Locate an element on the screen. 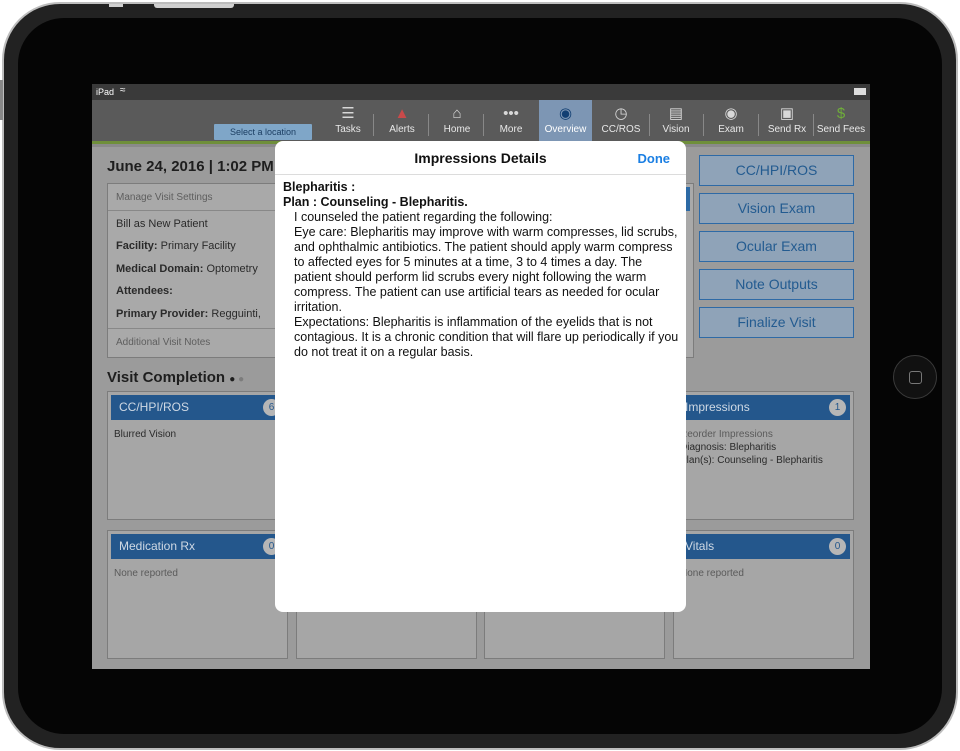 This screenshot has width=960, height=751. card-title: Medication Rx is located at coordinates (157, 546).